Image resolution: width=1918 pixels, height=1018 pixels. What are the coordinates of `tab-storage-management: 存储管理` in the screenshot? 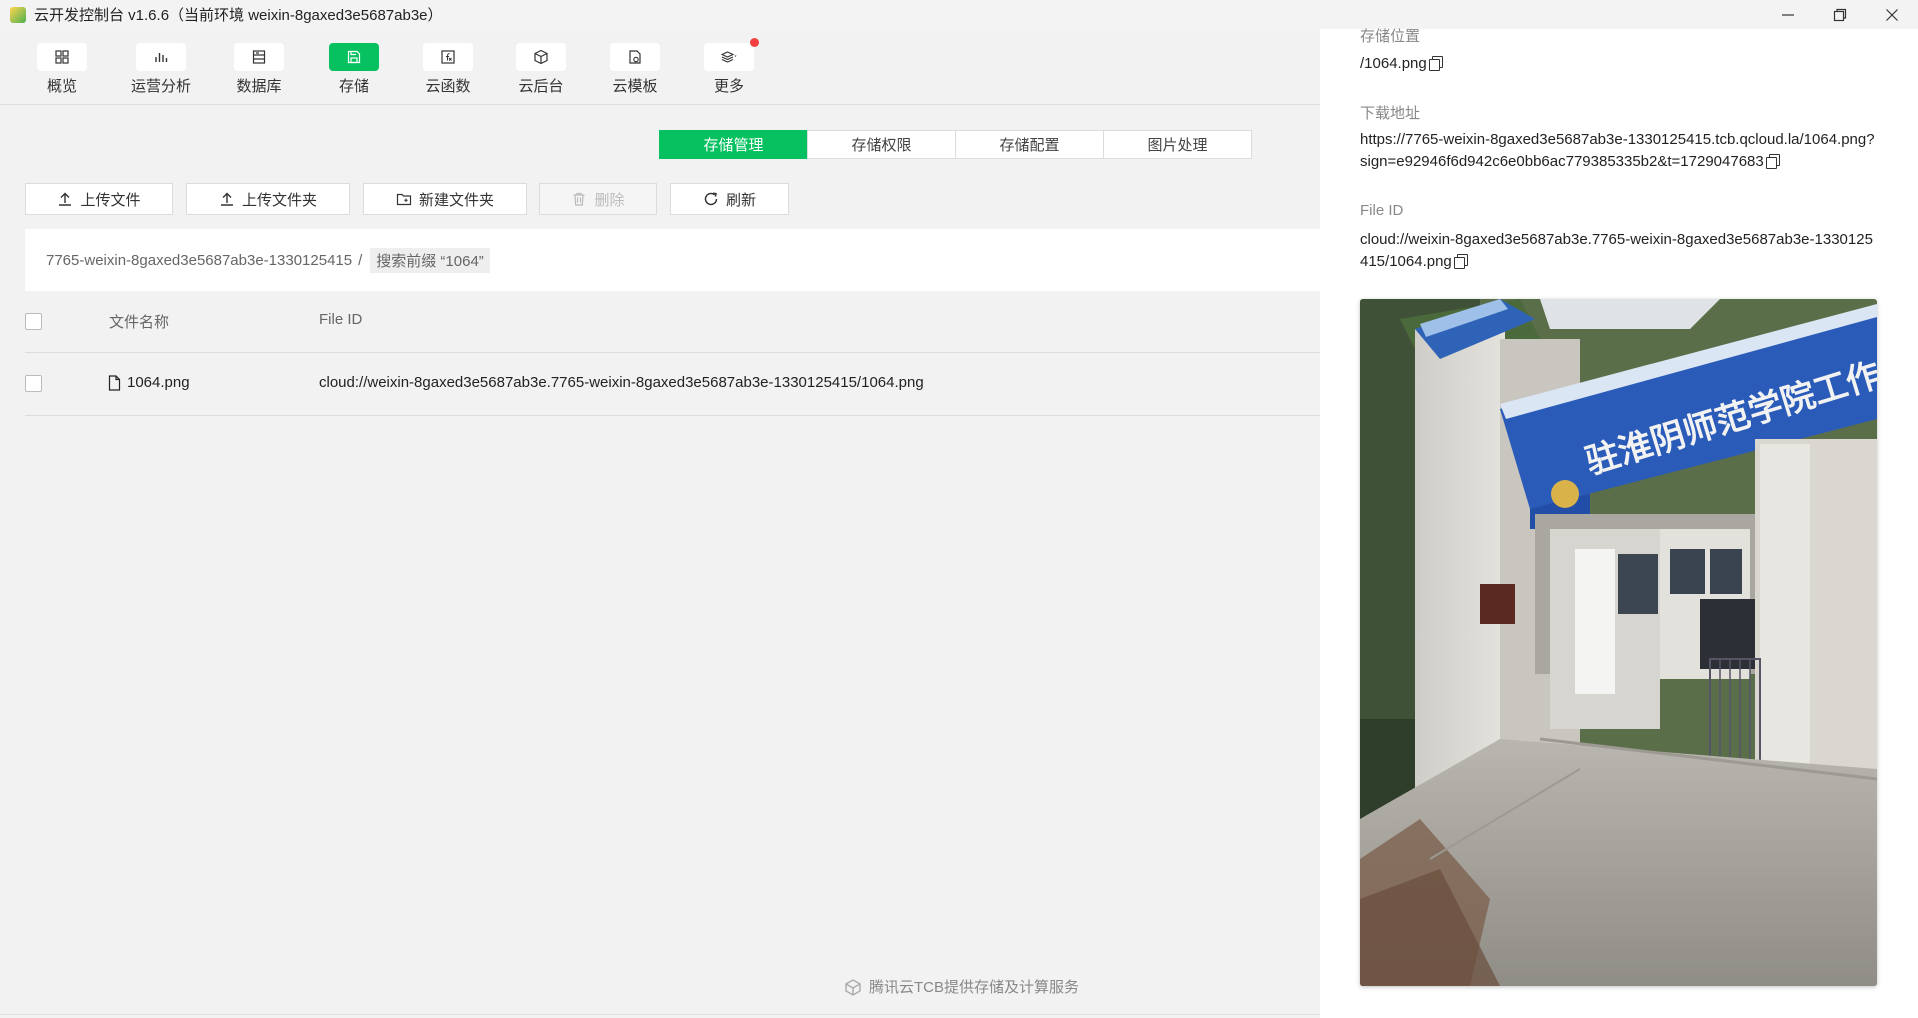 It's located at (733, 144).